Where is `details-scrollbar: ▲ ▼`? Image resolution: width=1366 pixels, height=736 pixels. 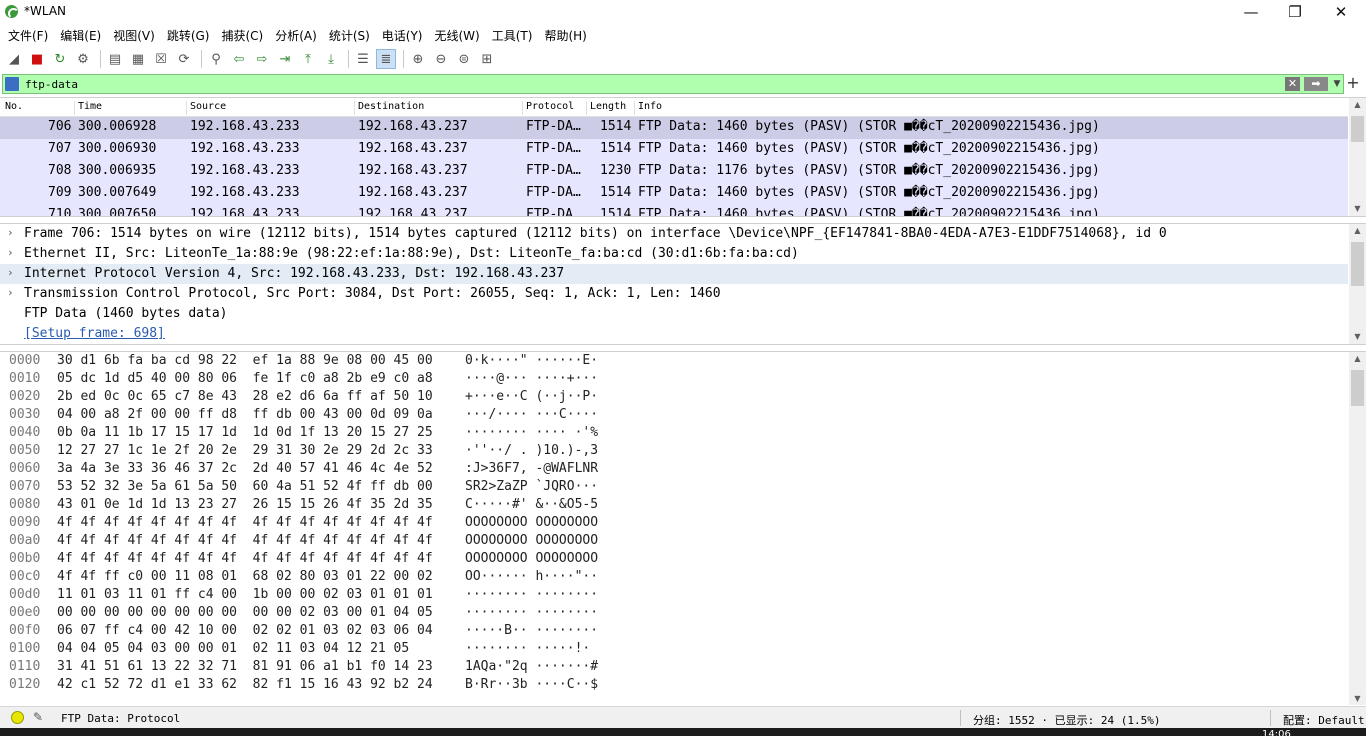 details-scrollbar: ▲ ▼ is located at coordinates (1357, 284).